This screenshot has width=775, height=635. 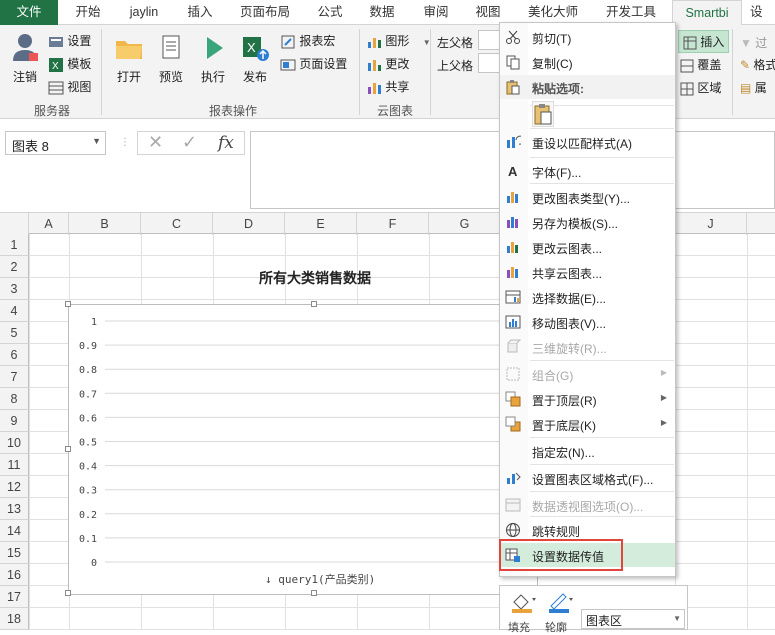 I want to click on settings-button: 设置, so click(x=69, y=41).